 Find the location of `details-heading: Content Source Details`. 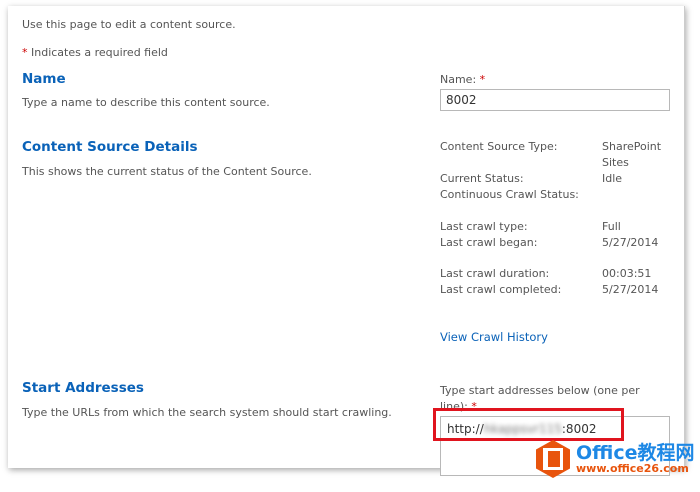

details-heading: Content Source Details is located at coordinates (110, 147).